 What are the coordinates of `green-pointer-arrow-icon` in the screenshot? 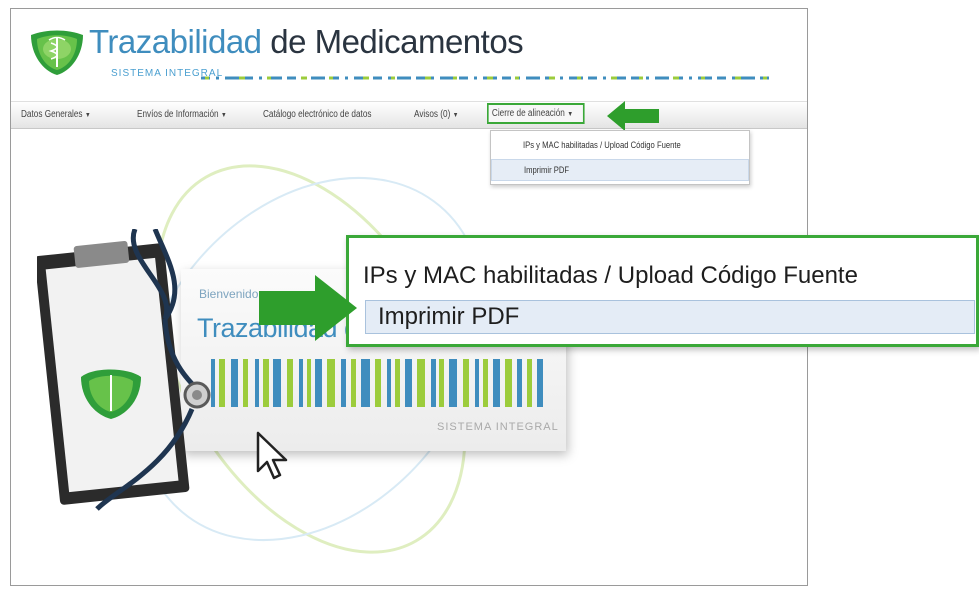 It's located at (633, 116).